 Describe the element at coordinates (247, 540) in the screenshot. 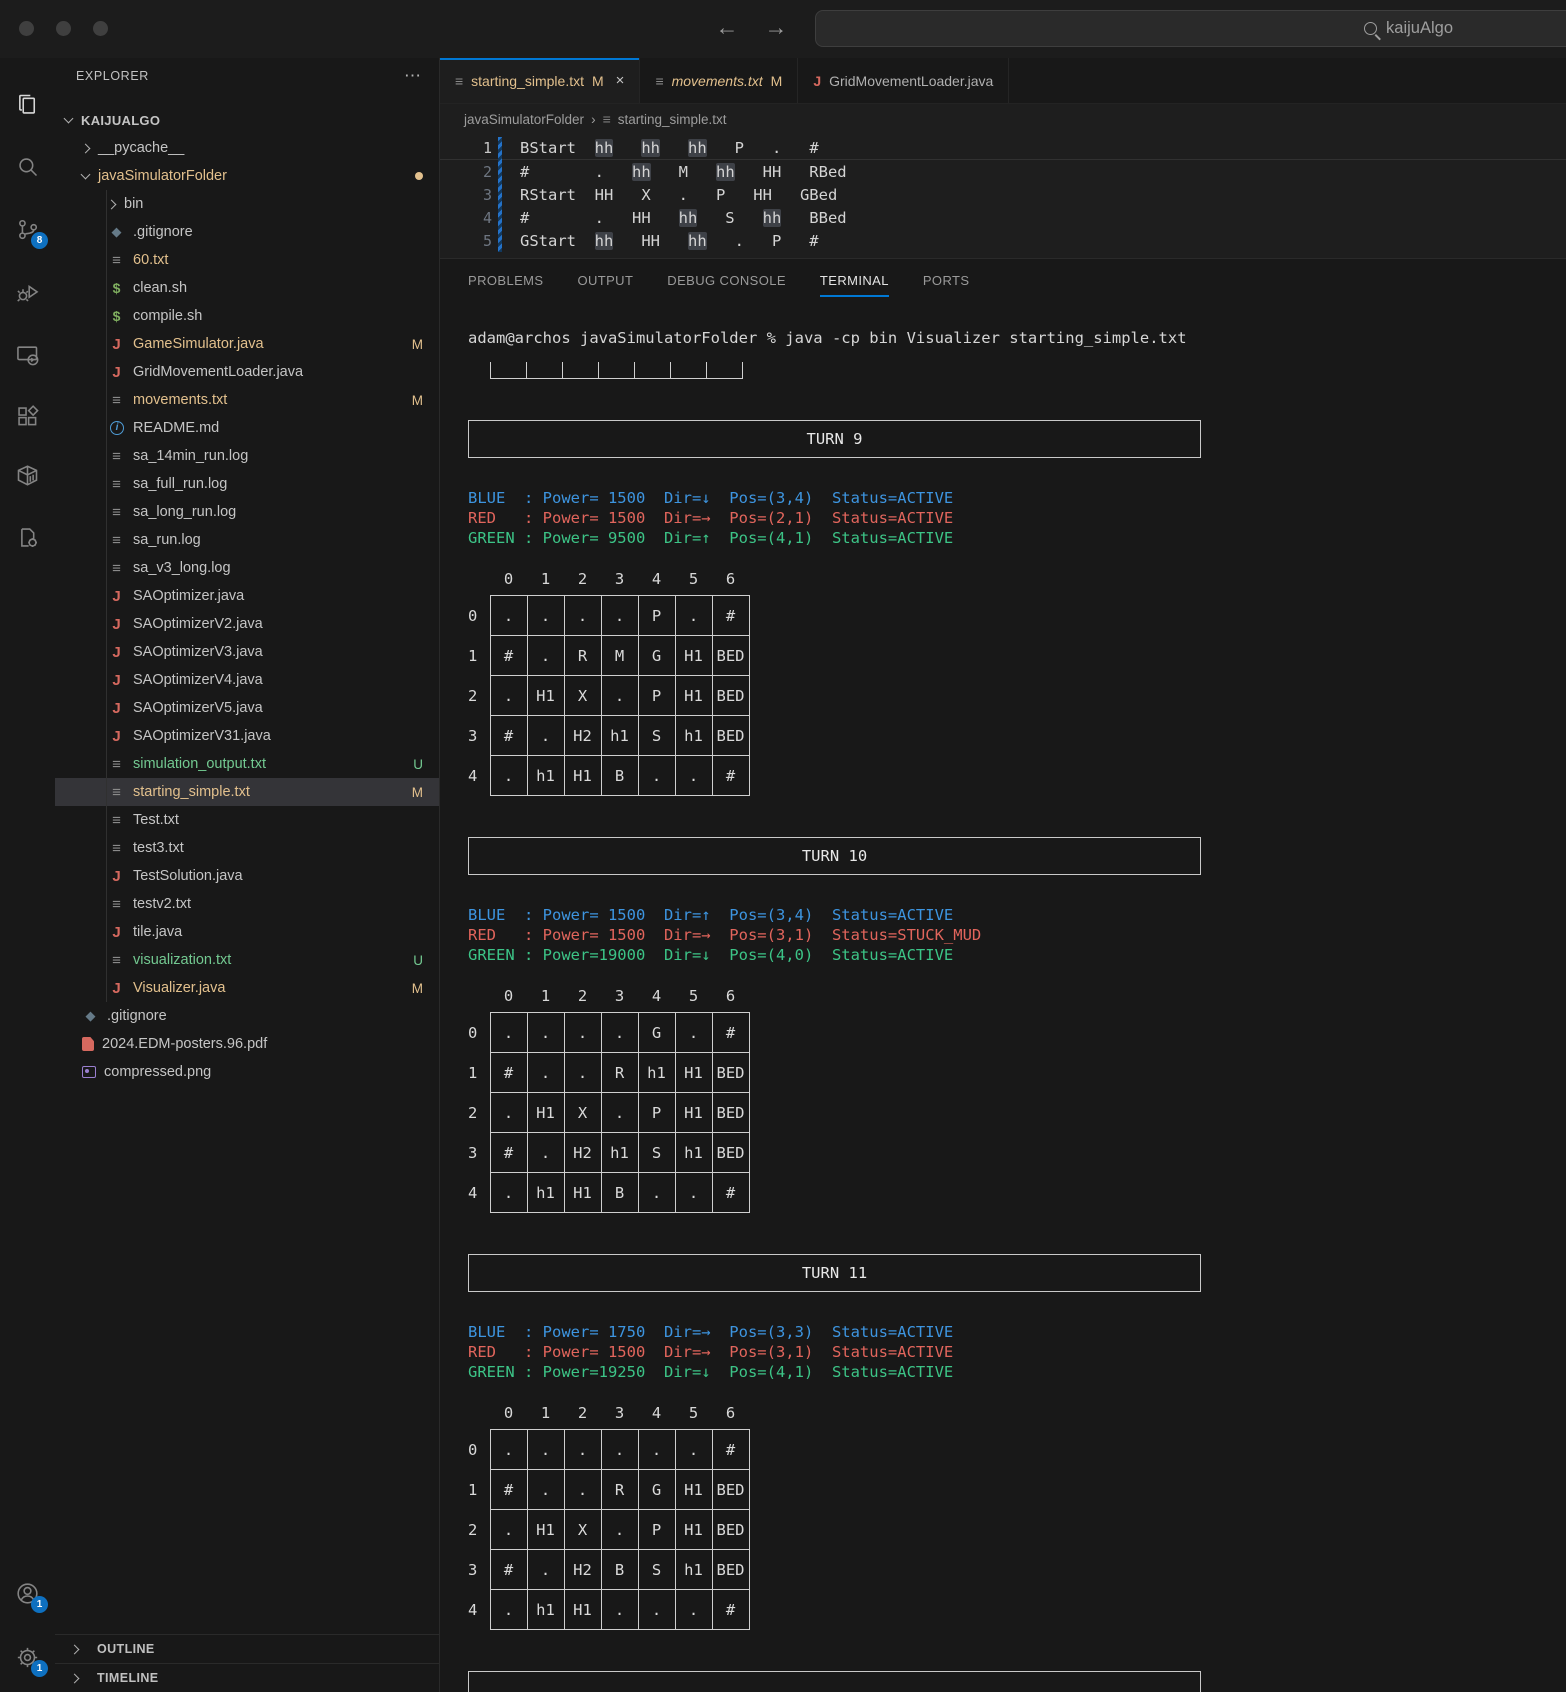

I see `tree-item-sa_run.log: ≡ sa_run.log` at that location.